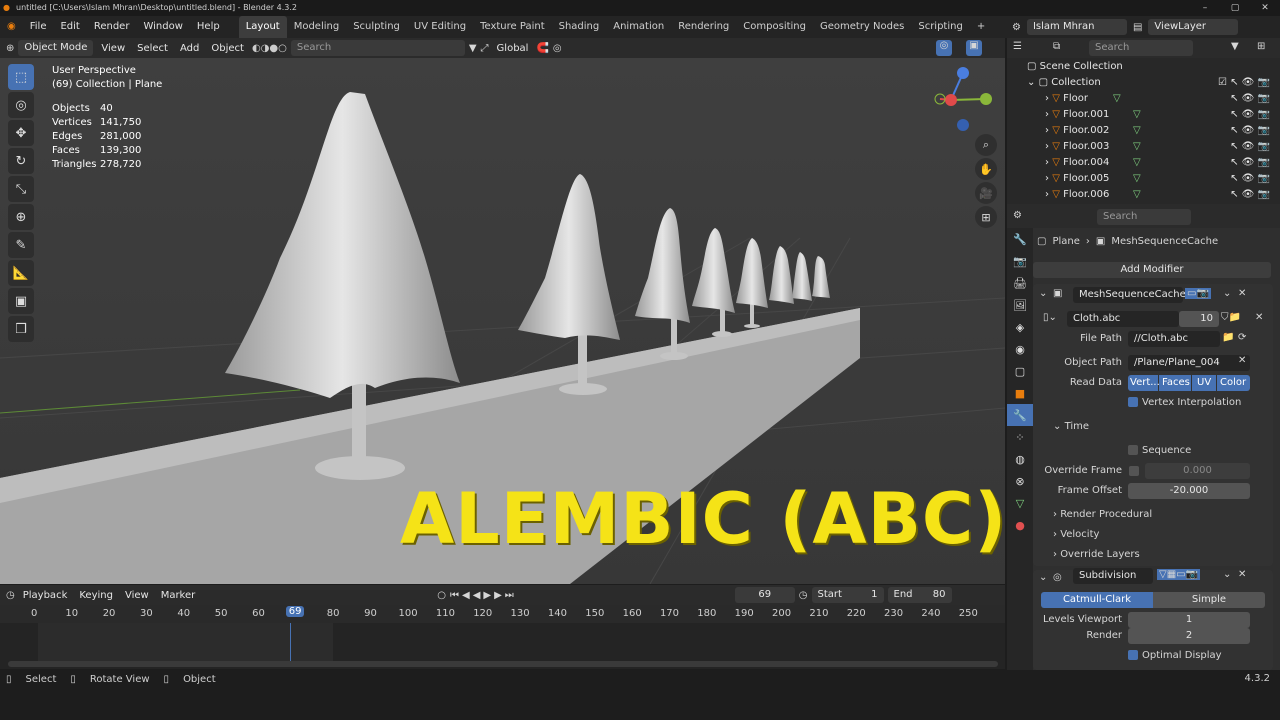 This screenshot has width=1280, height=720. I want to click on list-item: › ▽ Floor ▽ ↖ 👁 📷, so click(1143, 99).